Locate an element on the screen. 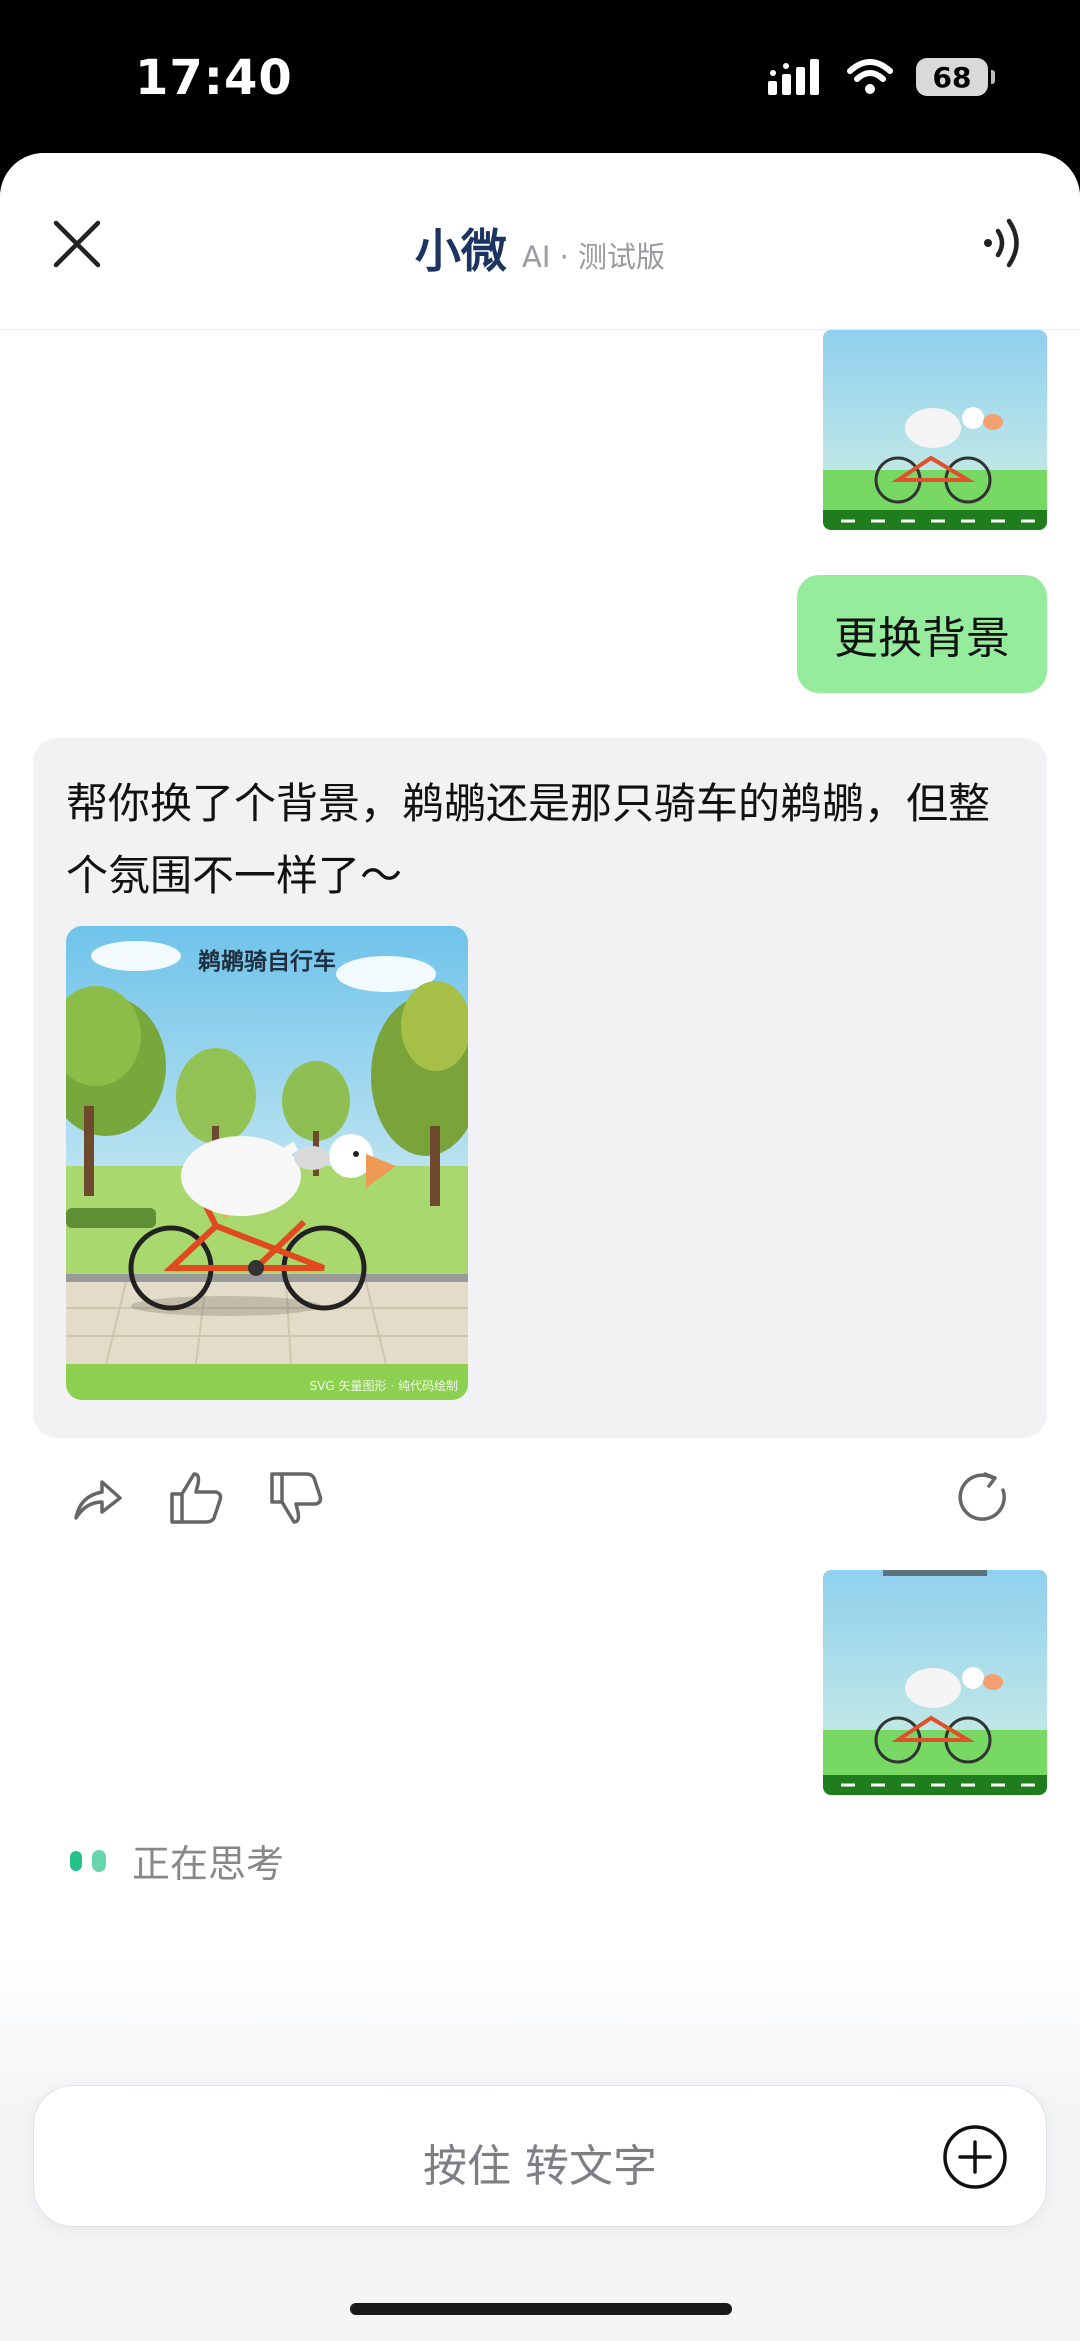  header-title-group: 小微 AI · 测试版 is located at coordinates (540, 248).